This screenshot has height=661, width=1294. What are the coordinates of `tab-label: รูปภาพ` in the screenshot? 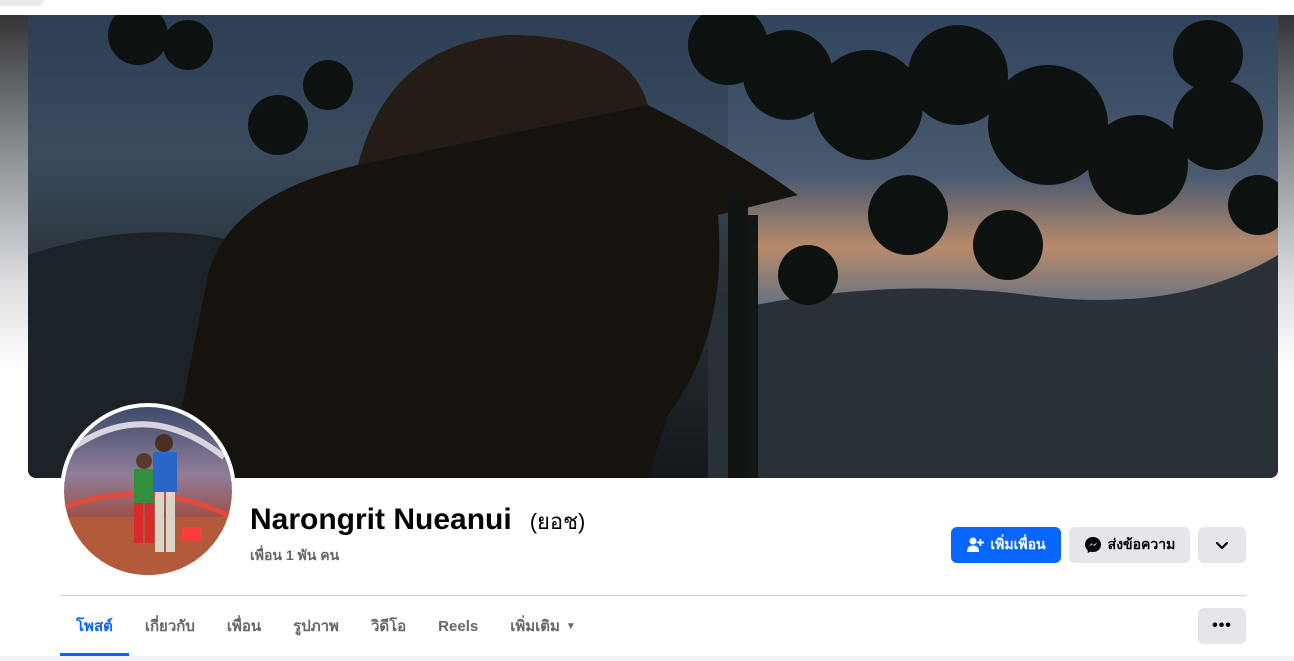 It's located at (316, 626).